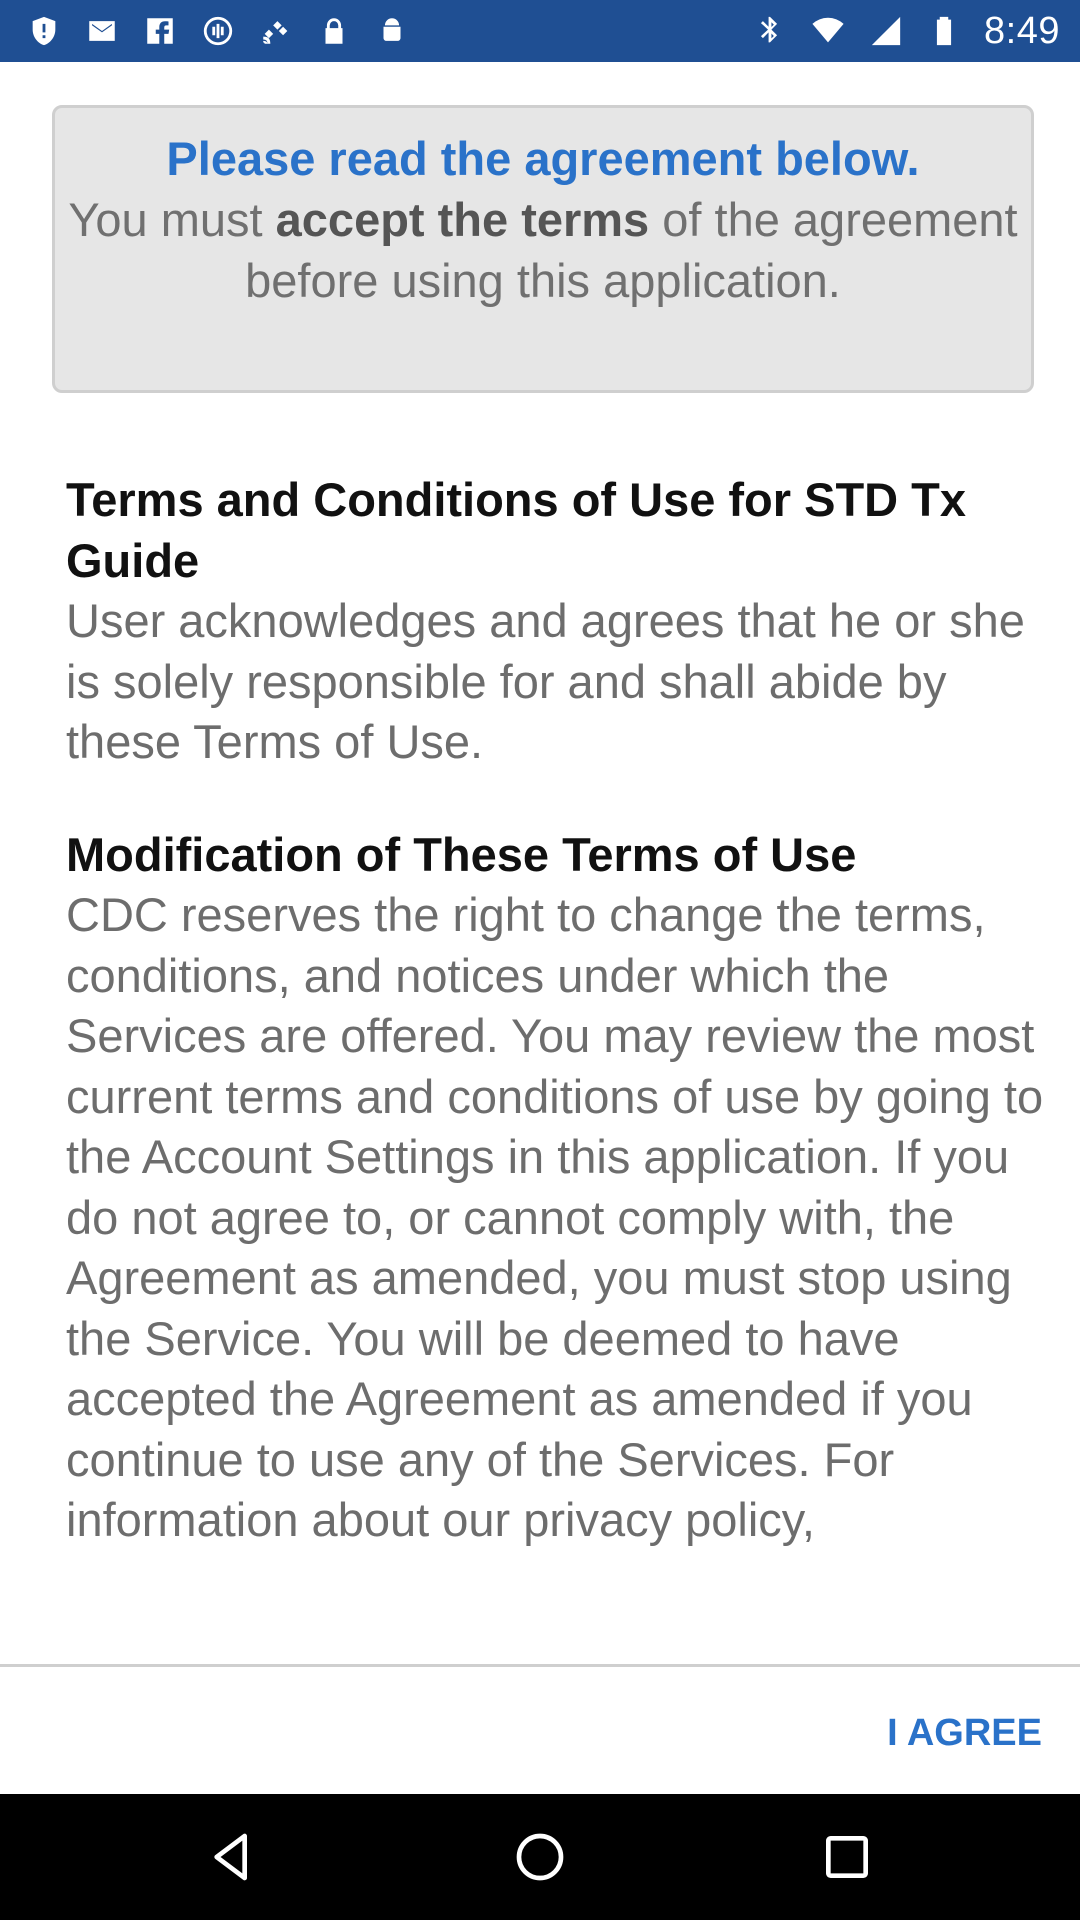  Describe the element at coordinates (770, 31) in the screenshot. I see `bluetooth-icon` at that location.